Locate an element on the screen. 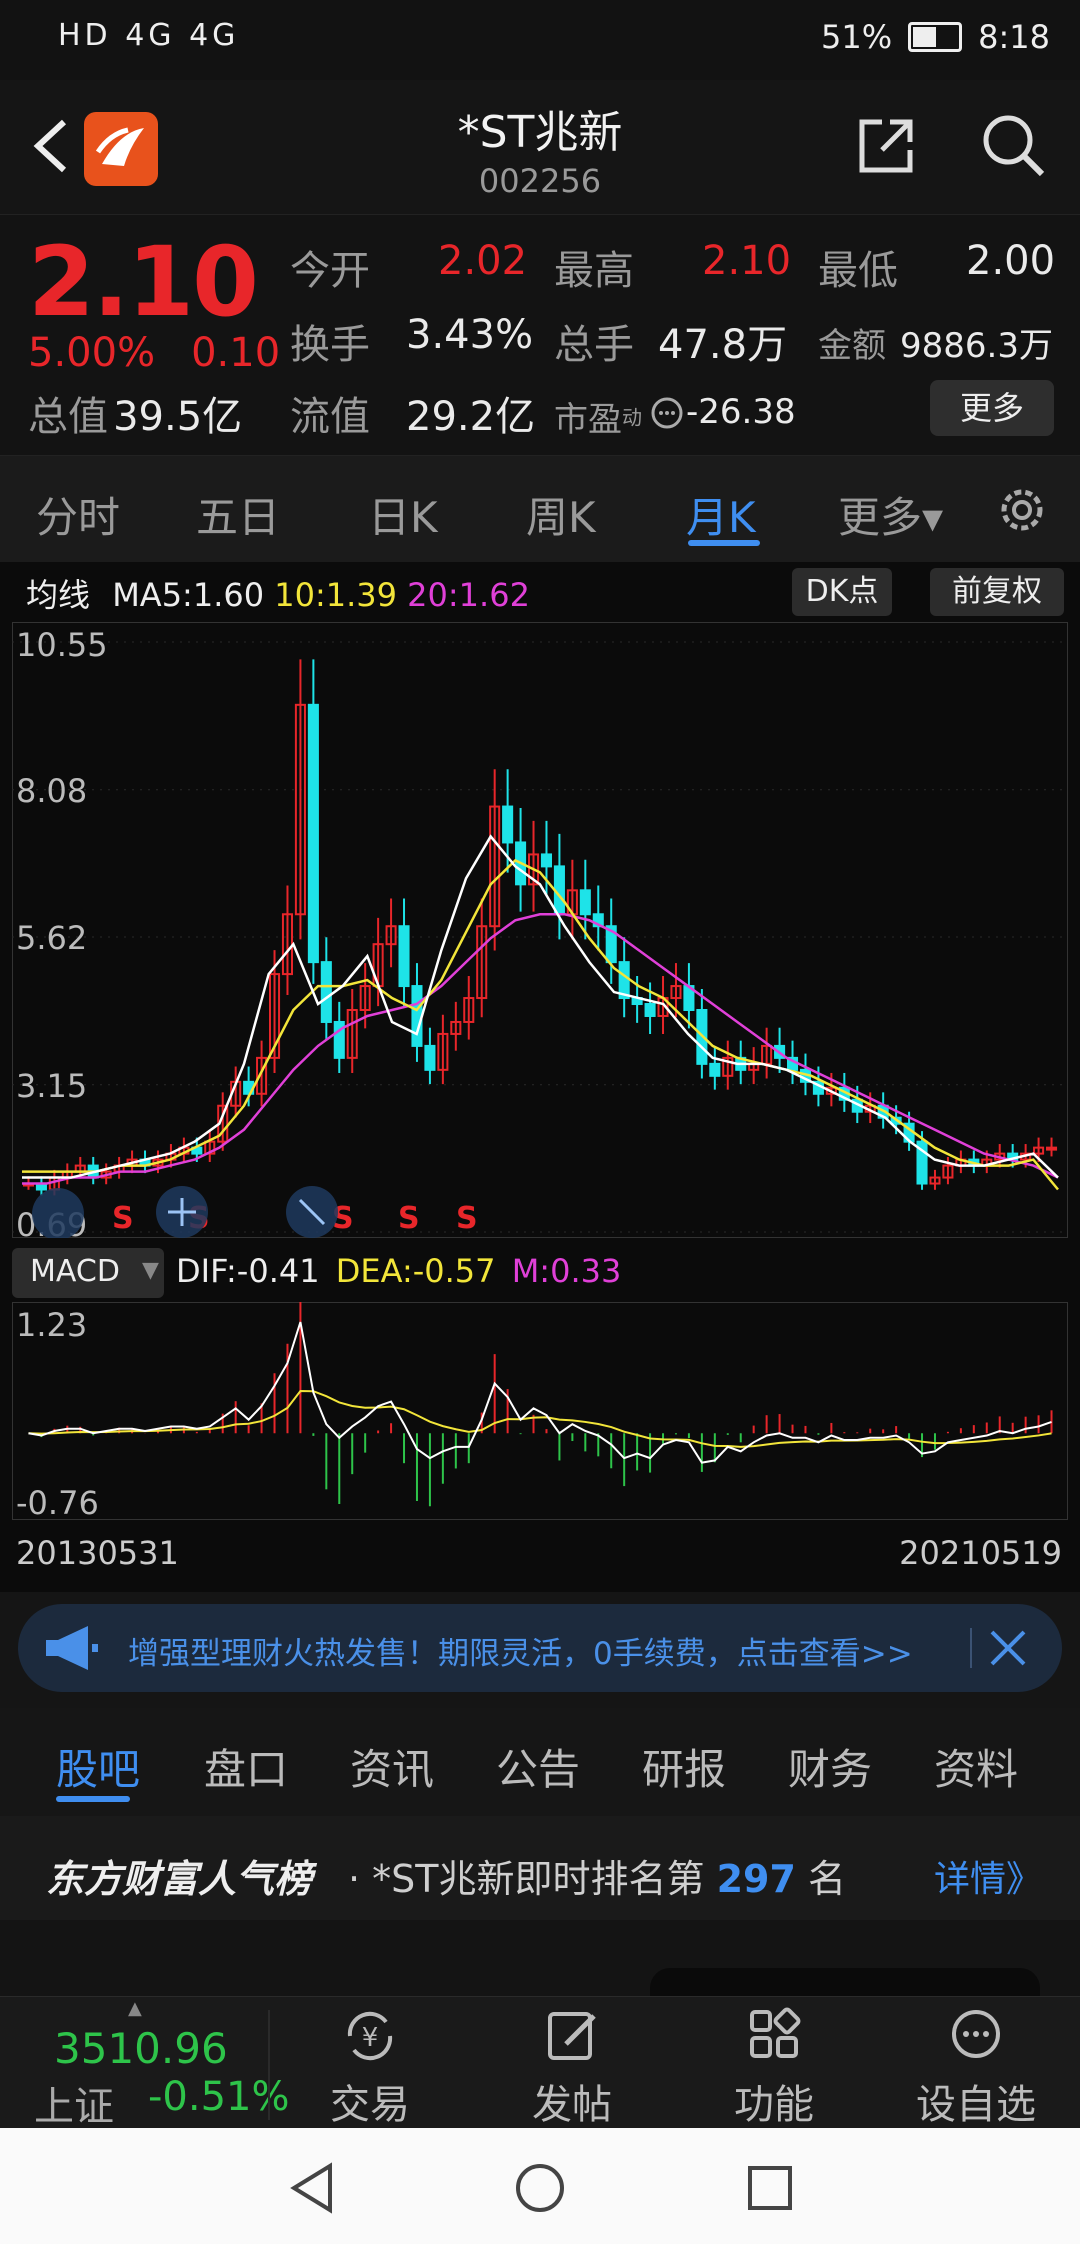 Image resolution: width=1080 pixels, height=2244 pixels. tab-news: 资讯 is located at coordinates (392, 1766).